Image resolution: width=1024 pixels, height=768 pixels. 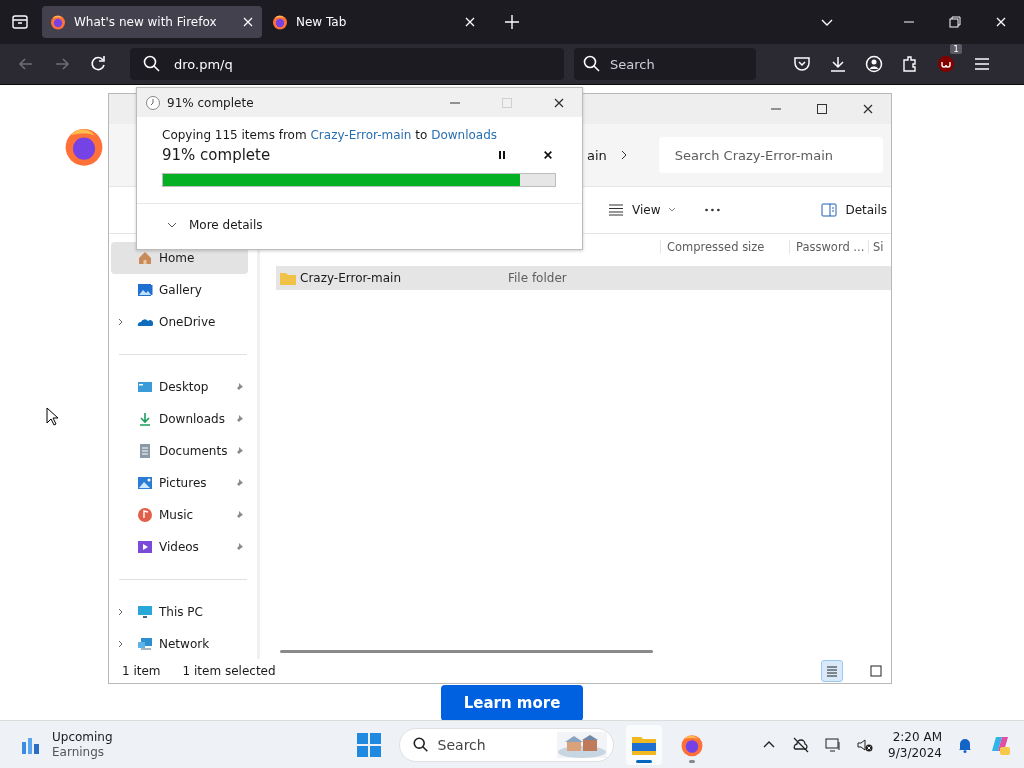 I want to click on sidebar-item: Videos, so click(x=179, y=547).